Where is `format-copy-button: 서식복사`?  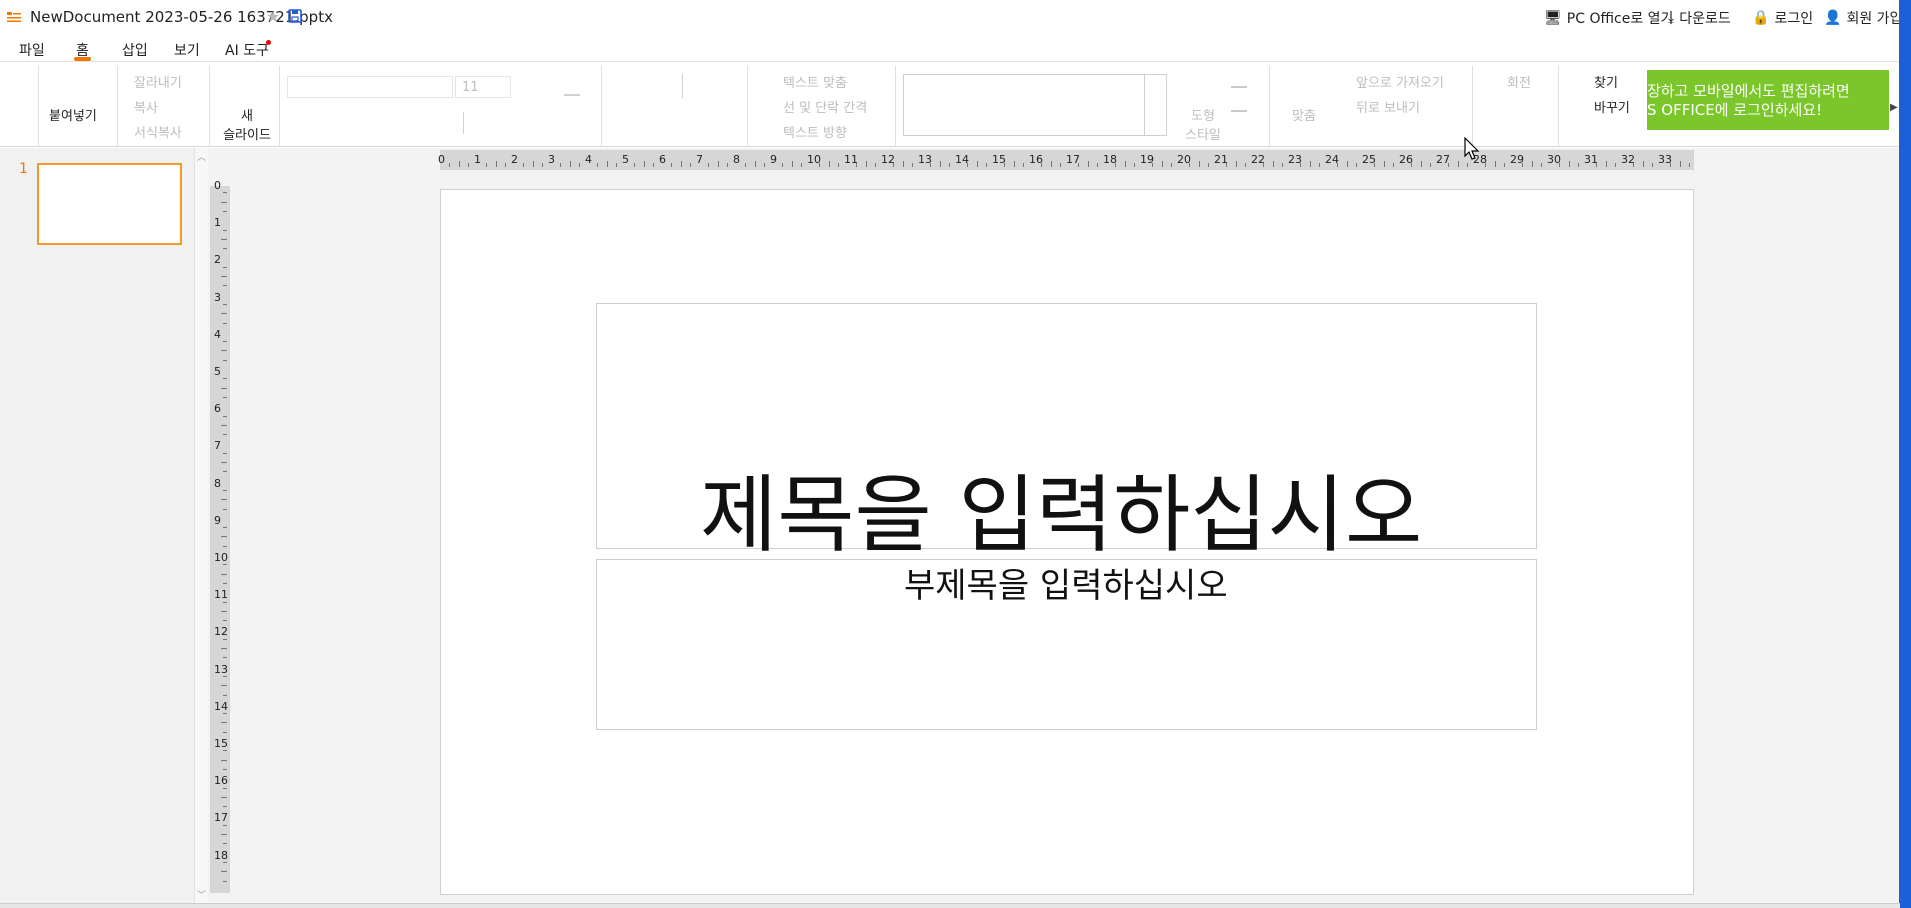 format-copy-button: 서식복사 is located at coordinates (158, 131).